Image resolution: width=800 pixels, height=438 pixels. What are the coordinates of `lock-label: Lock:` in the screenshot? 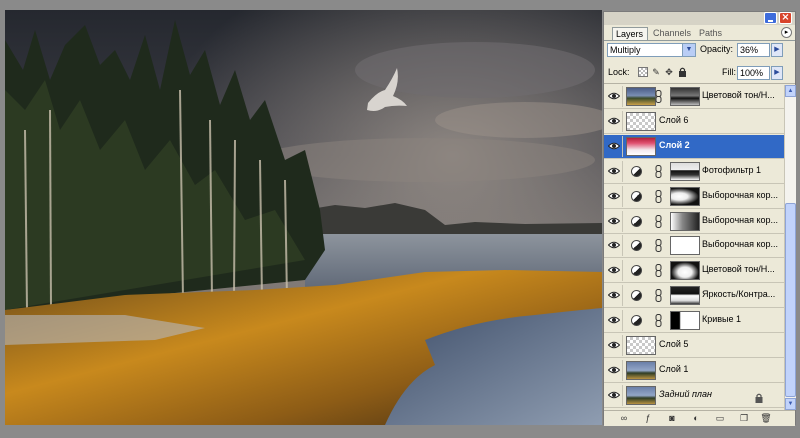 It's located at (619, 72).